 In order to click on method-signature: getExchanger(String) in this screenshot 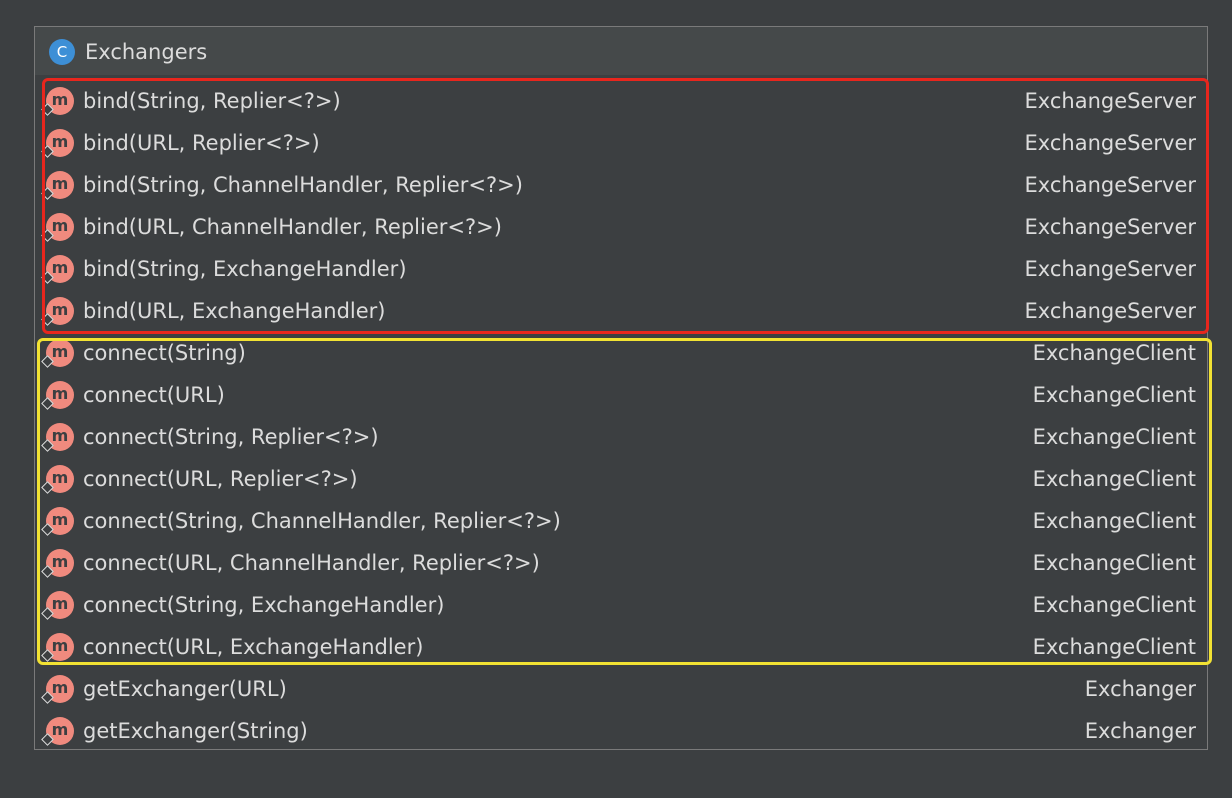, I will do `click(195, 731)`.